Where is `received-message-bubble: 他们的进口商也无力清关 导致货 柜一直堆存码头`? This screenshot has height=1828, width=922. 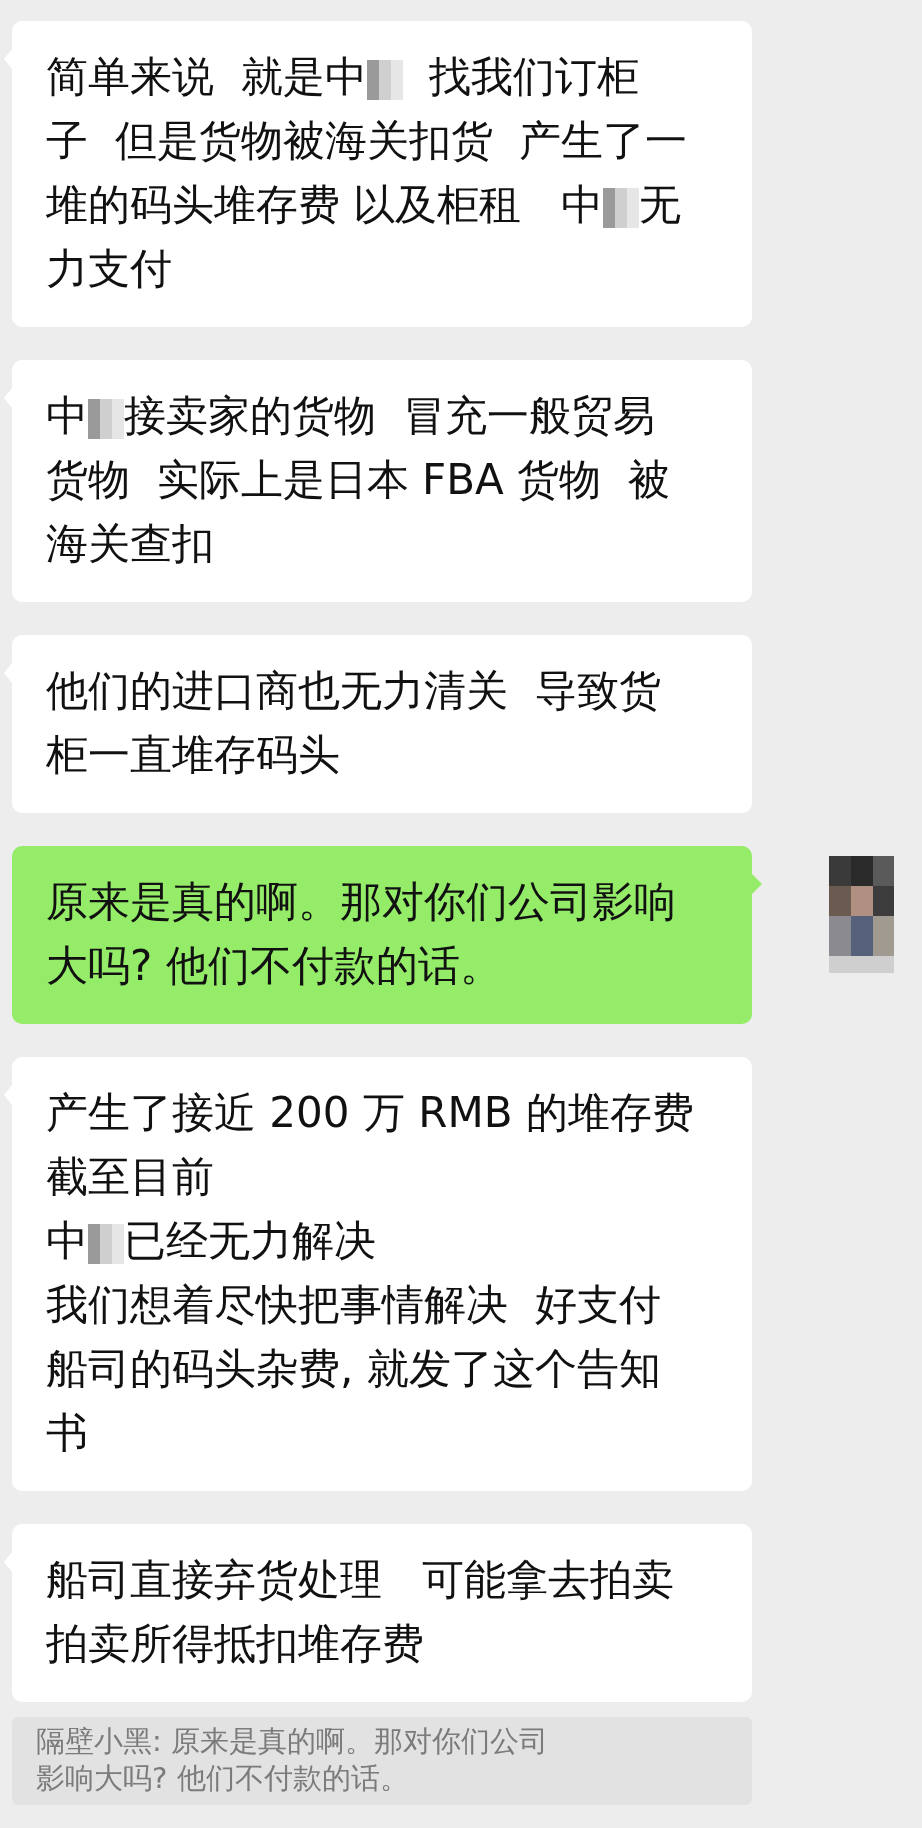
received-message-bubble: 他们的进口商也无力清关 导致货 柜一直堆存码头 is located at coordinates (382, 724).